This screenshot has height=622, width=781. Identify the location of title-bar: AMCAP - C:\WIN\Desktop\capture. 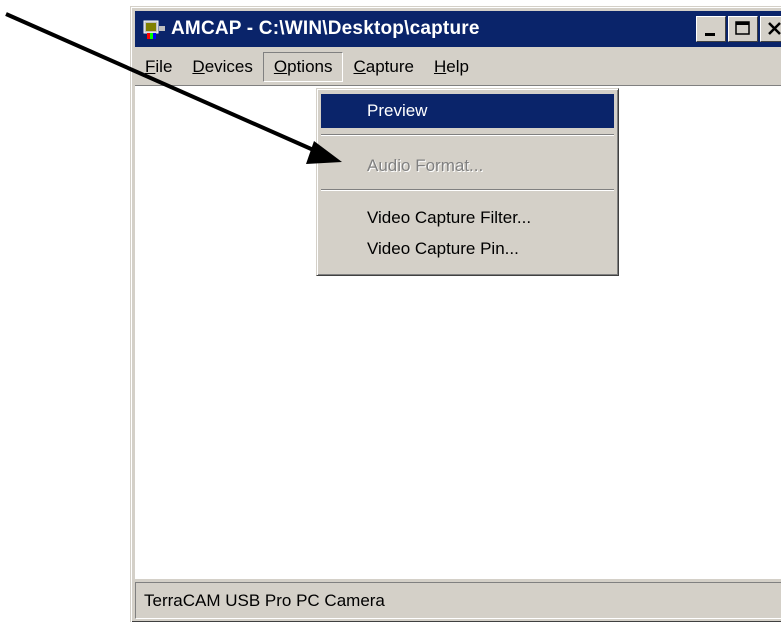
(458, 29).